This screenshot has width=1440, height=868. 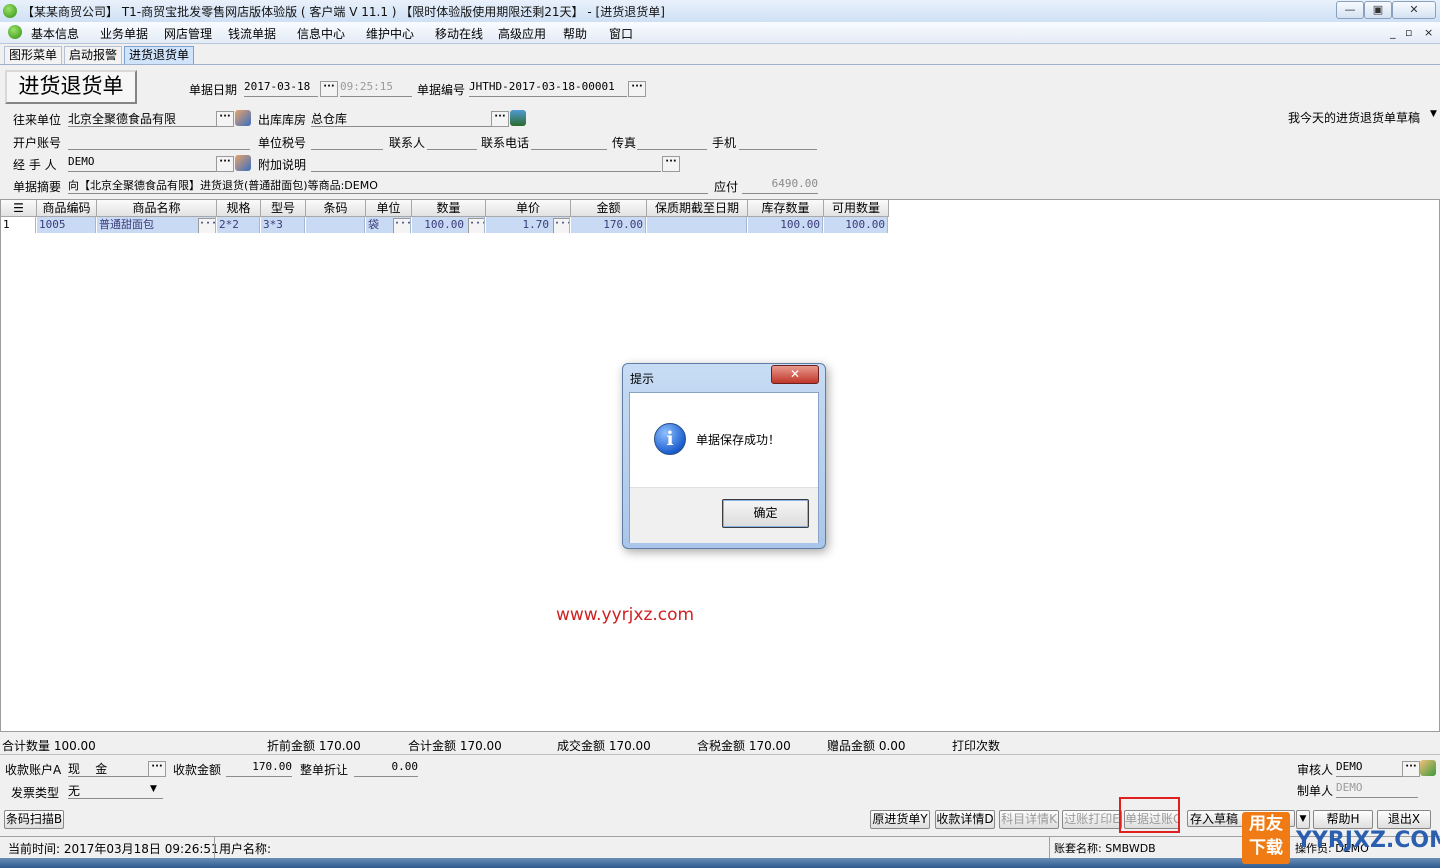 What do you see at coordinates (157, 208) in the screenshot?
I see `col-header-name: 商品名称` at bounding box center [157, 208].